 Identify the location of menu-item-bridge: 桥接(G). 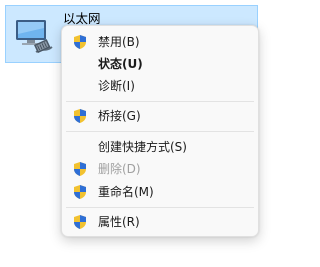
(160, 116).